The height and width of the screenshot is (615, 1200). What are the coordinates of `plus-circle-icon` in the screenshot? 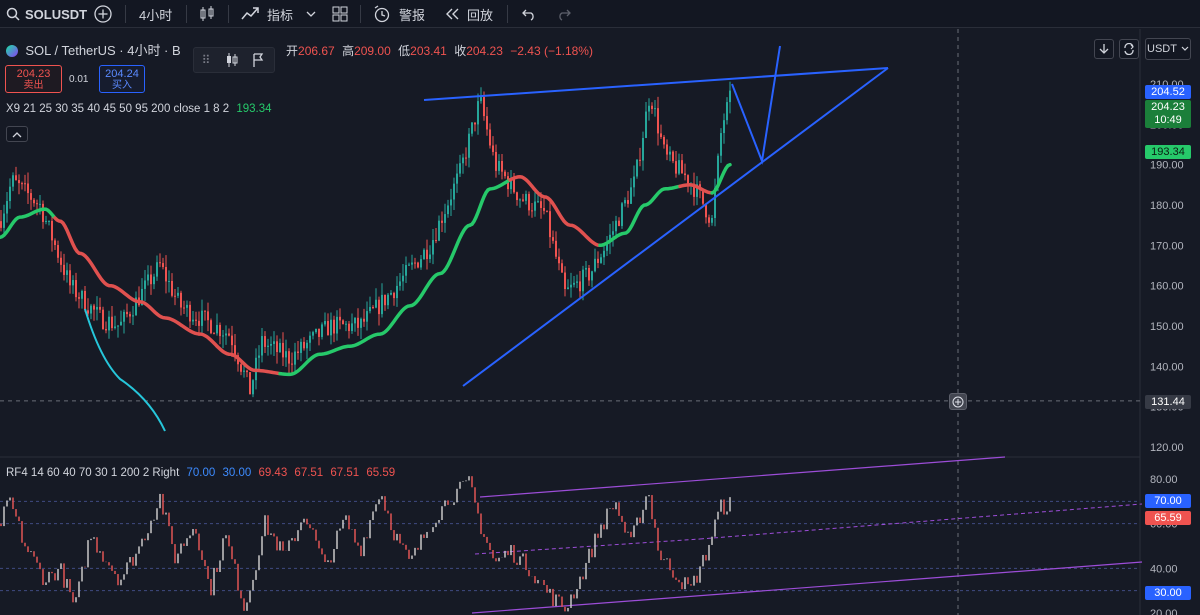 It's located at (958, 401).